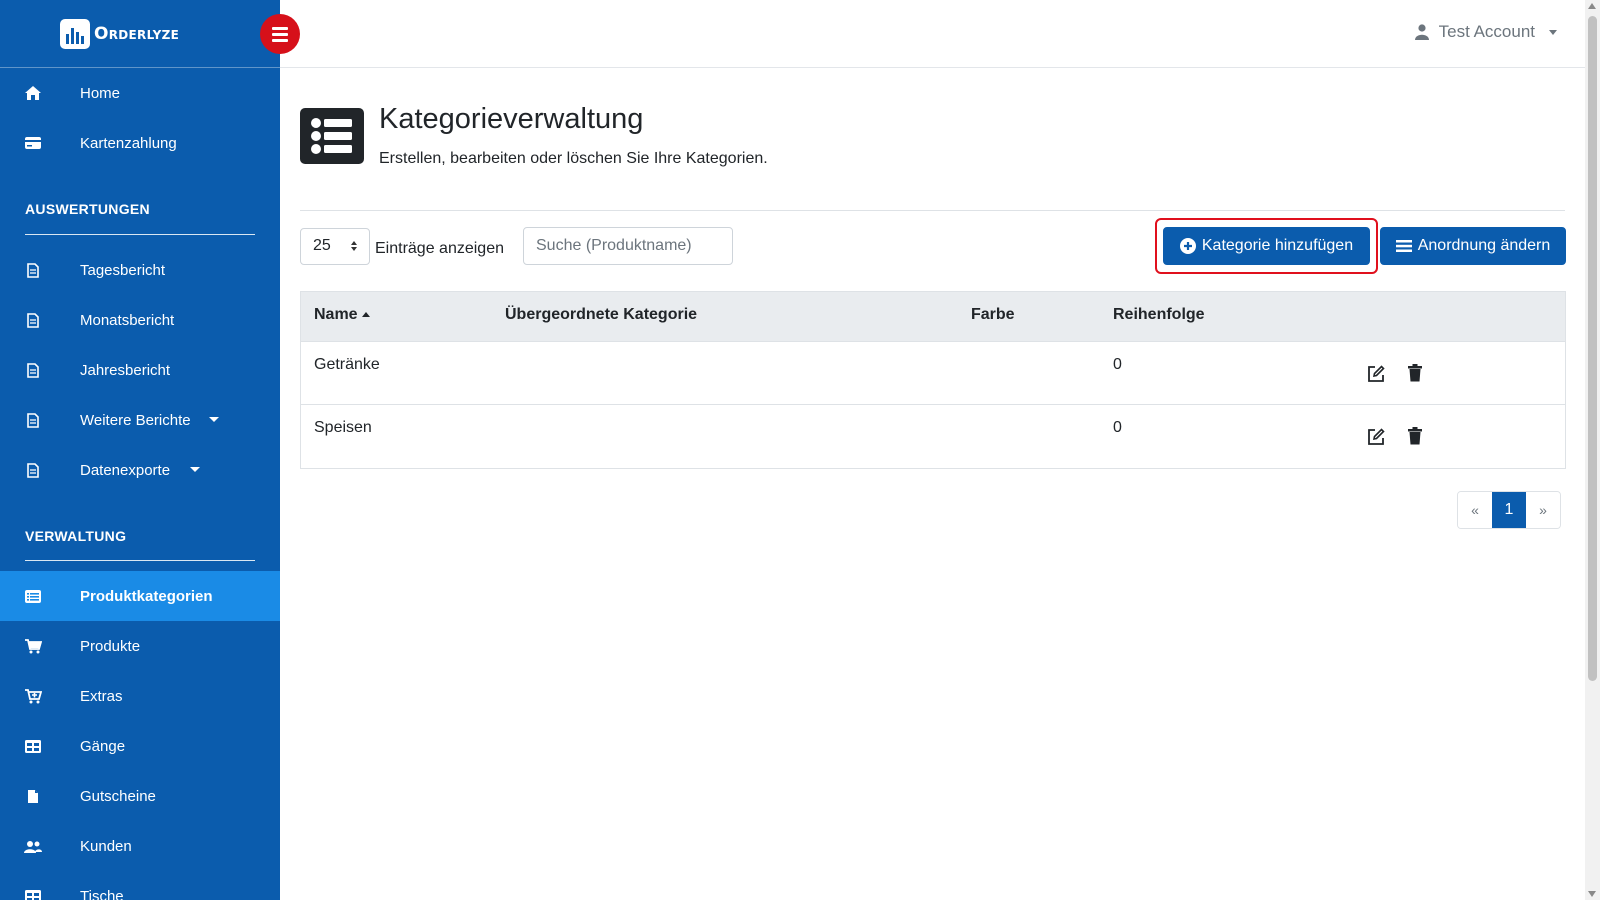 The image size is (1600, 900). Describe the element at coordinates (33, 596) in the screenshot. I see `list-icon` at that location.